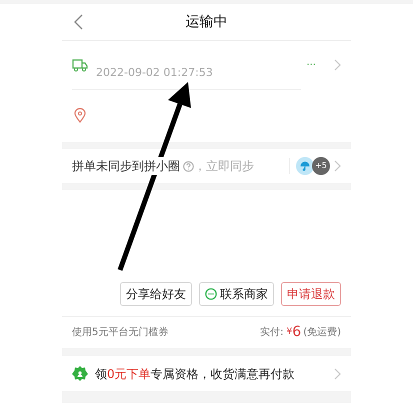 This screenshot has width=413, height=406. What do you see at coordinates (78, 22) in the screenshot?
I see `back-icon` at bounding box center [78, 22].